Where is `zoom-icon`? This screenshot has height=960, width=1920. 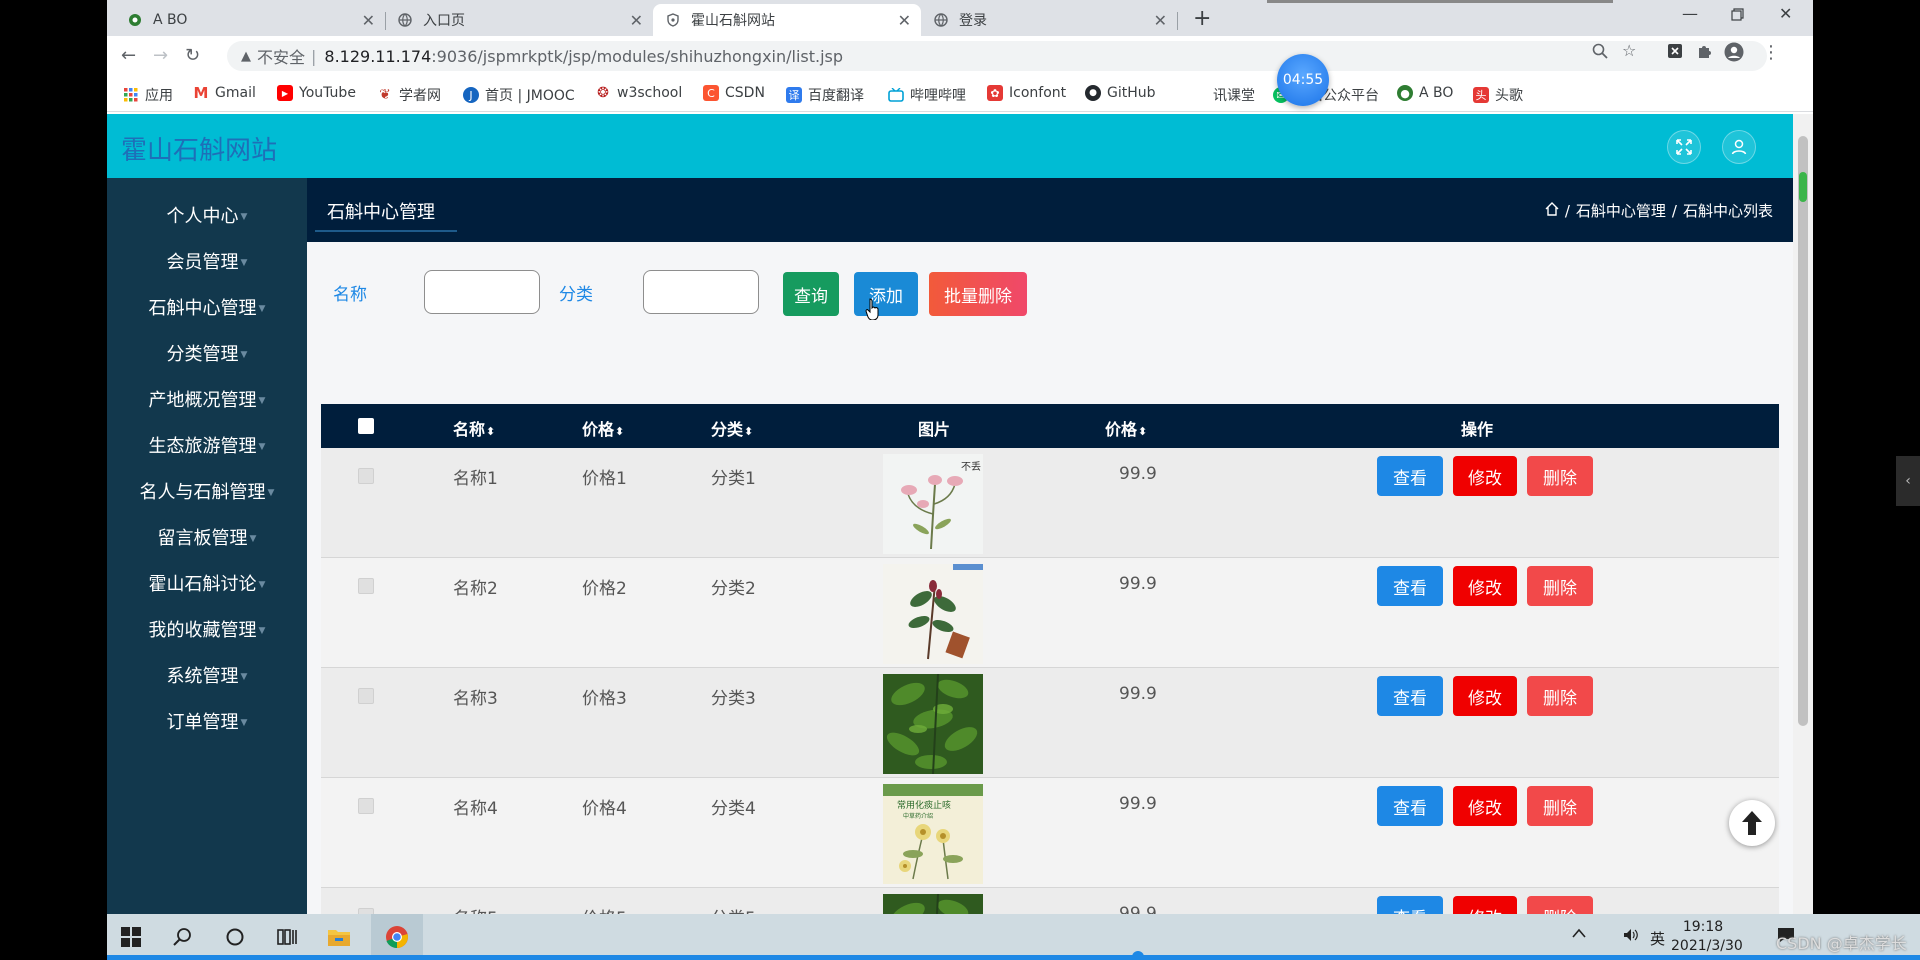 zoom-icon is located at coordinates (1600, 53).